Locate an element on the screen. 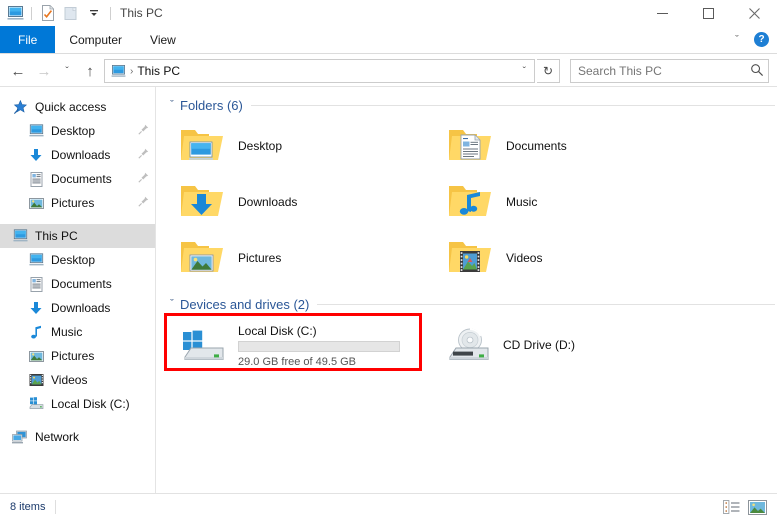 The image size is (777, 520). folder-videos-icon is located at coordinates (470, 258).